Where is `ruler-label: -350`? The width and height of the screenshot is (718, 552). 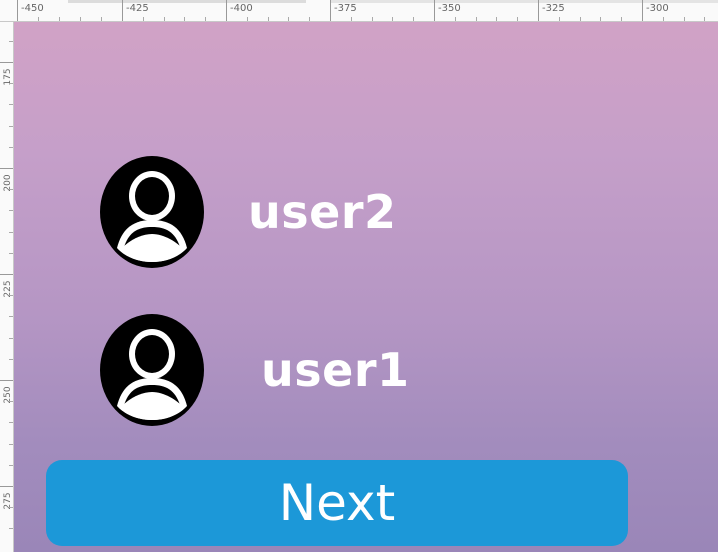
ruler-label: -350 is located at coordinates (449, 8).